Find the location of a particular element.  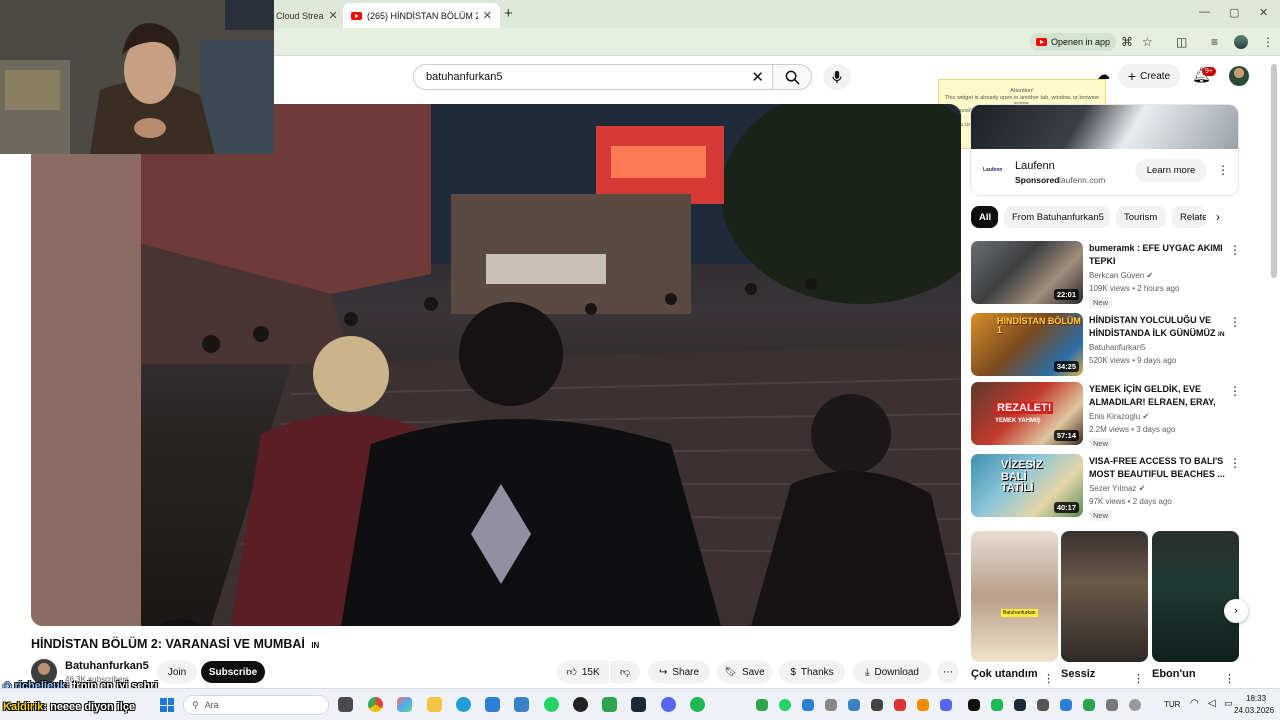

close-window-icon: ✕ is located at coordinates (1263, 12).